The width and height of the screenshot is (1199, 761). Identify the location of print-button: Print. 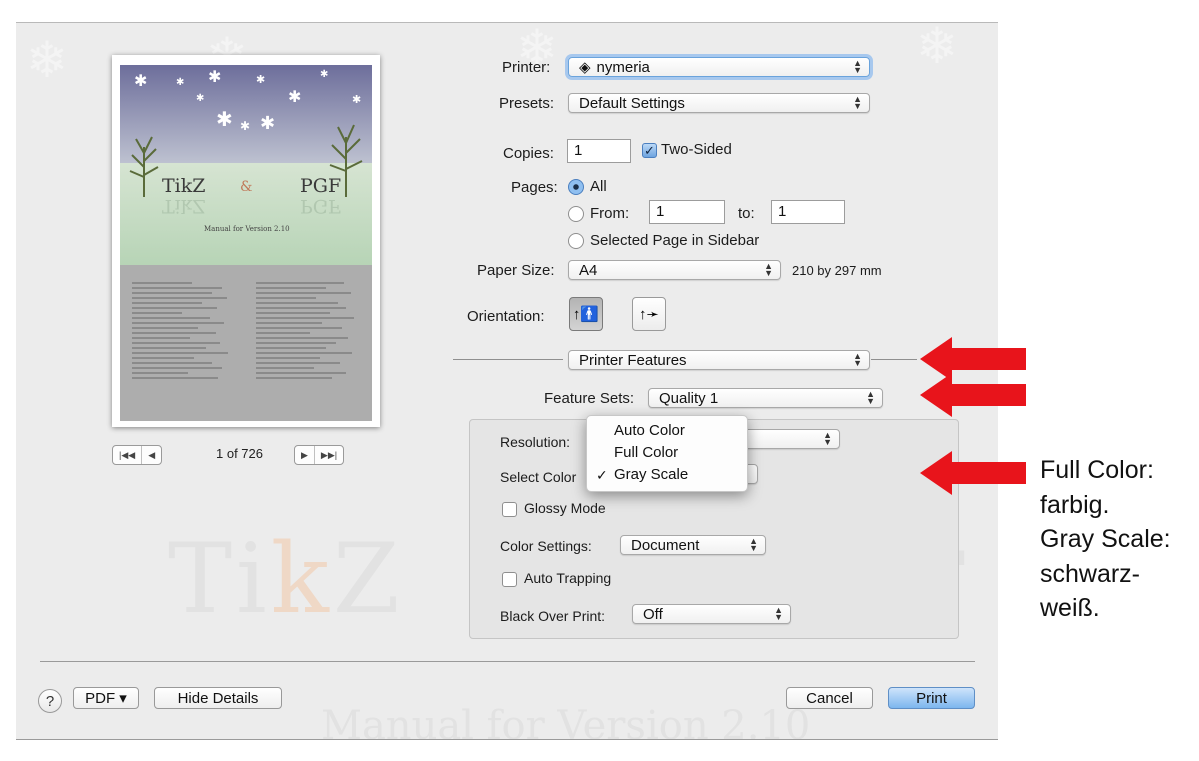
(931, 698).